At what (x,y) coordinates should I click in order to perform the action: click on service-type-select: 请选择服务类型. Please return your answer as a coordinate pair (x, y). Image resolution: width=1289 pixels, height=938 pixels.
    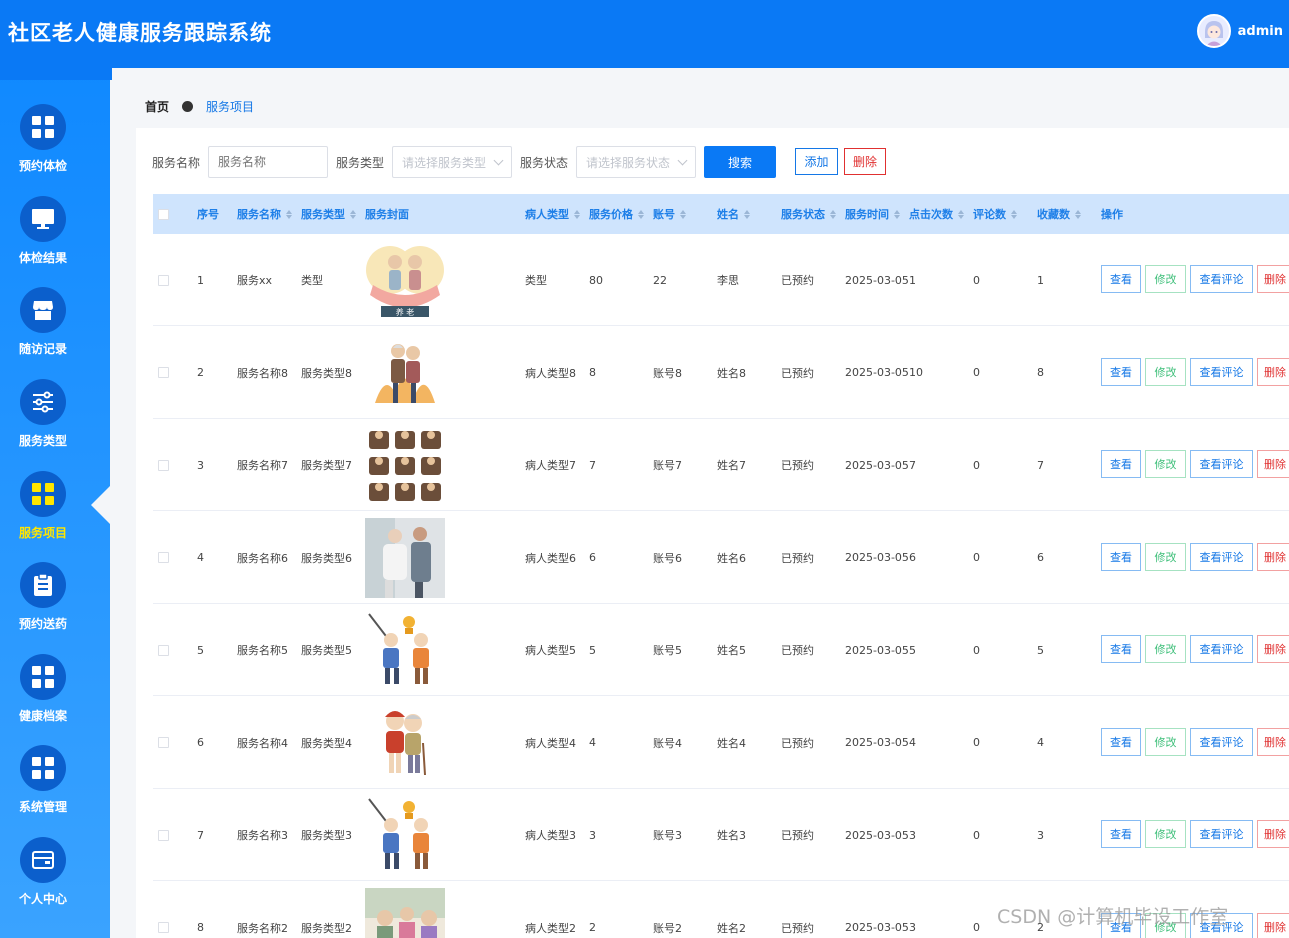
    Looking at the image, I should click on (452, 162).